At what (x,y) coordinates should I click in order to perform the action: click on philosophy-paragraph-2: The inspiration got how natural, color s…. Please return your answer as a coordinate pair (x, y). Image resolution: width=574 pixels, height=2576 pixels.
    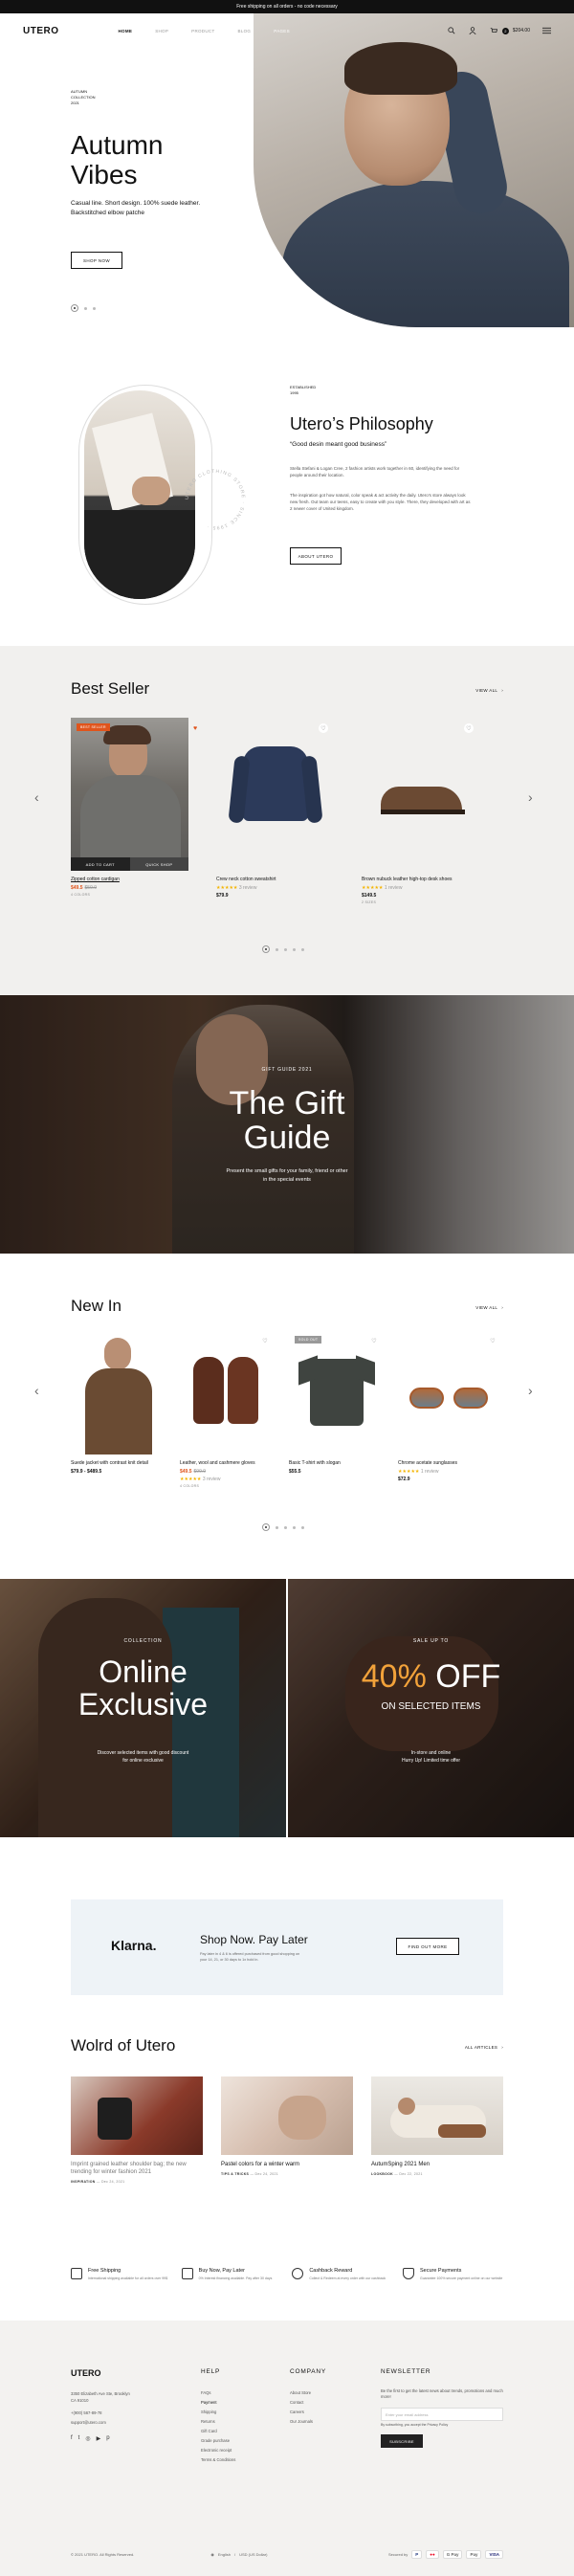
    Looking at the image, I should click on (380, 502).